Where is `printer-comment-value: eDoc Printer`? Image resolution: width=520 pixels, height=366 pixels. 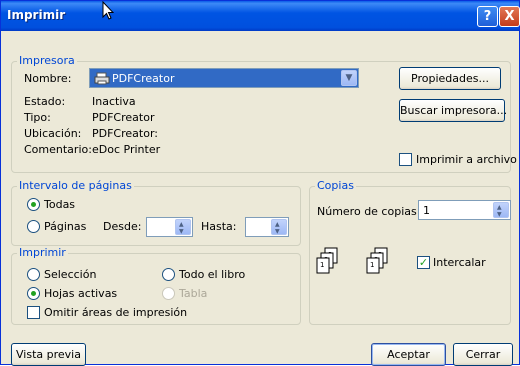
printer-comment-value: eDoc Printer is located at coordinates (126, 149).